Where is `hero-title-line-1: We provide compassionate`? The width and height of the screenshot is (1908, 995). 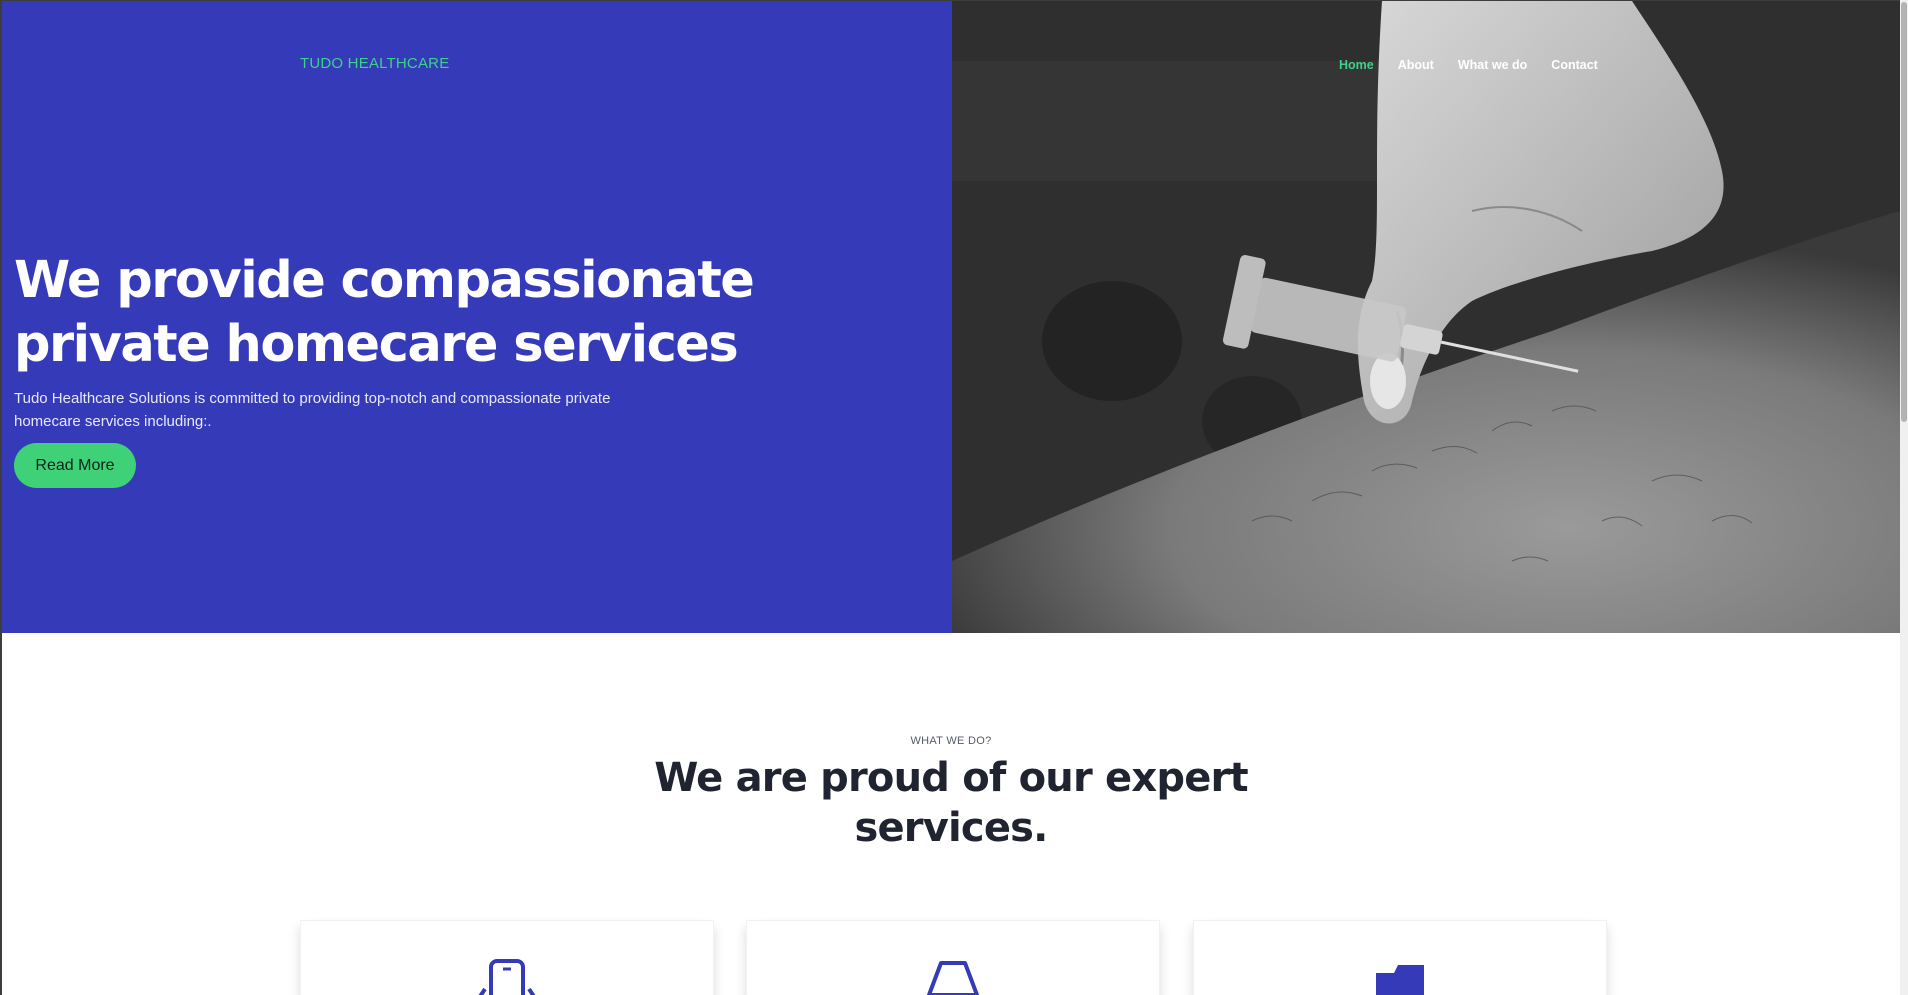
hero-title-line-1: We provide compassionate is located at coordinates (384, 280).